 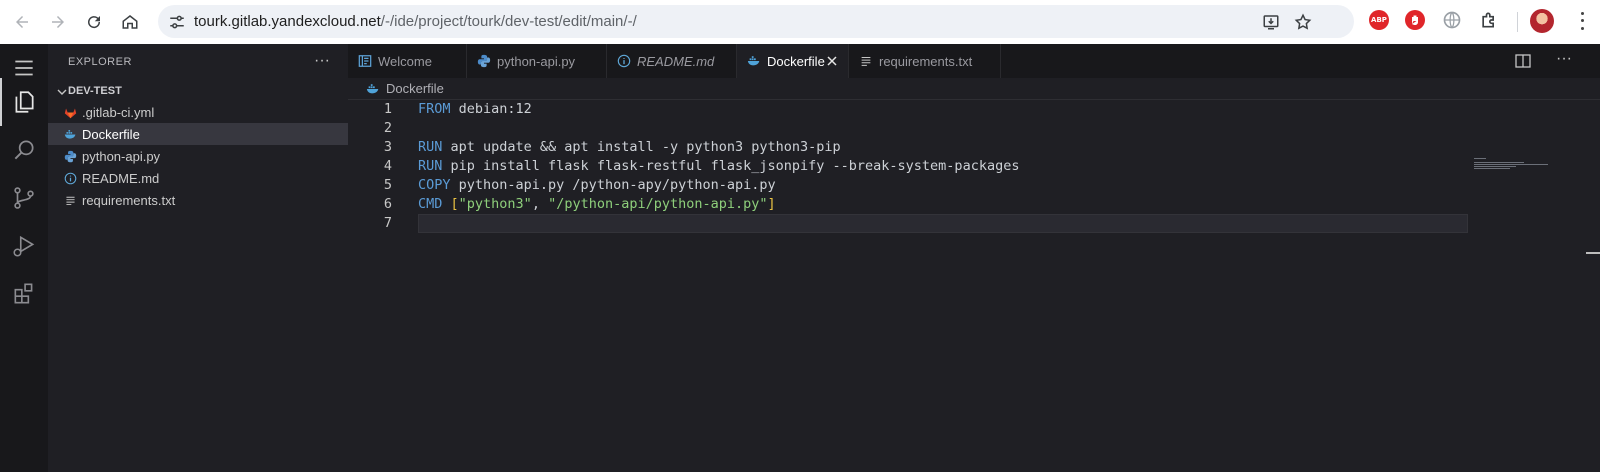 What do you see at coordinates (177, 22) in the screenshot?
I see `site-info-icon` at bounding box center [177, 22].